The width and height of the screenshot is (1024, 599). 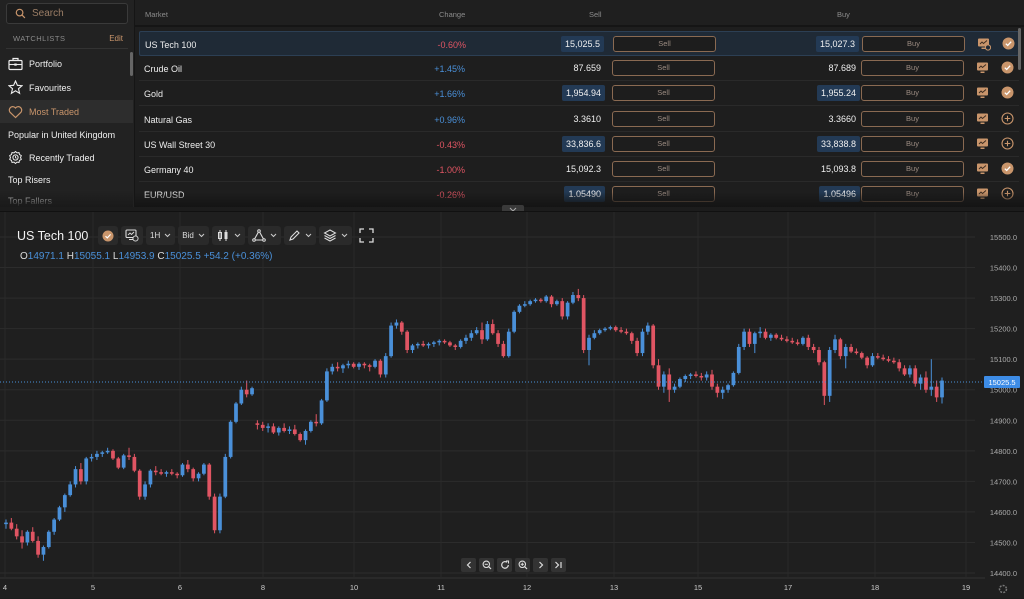 What do you see at coordinates (66, 63) in the screenshot?
I see `sidebar-item-portfolio: Portfolio` at bounding box center [66, 63].